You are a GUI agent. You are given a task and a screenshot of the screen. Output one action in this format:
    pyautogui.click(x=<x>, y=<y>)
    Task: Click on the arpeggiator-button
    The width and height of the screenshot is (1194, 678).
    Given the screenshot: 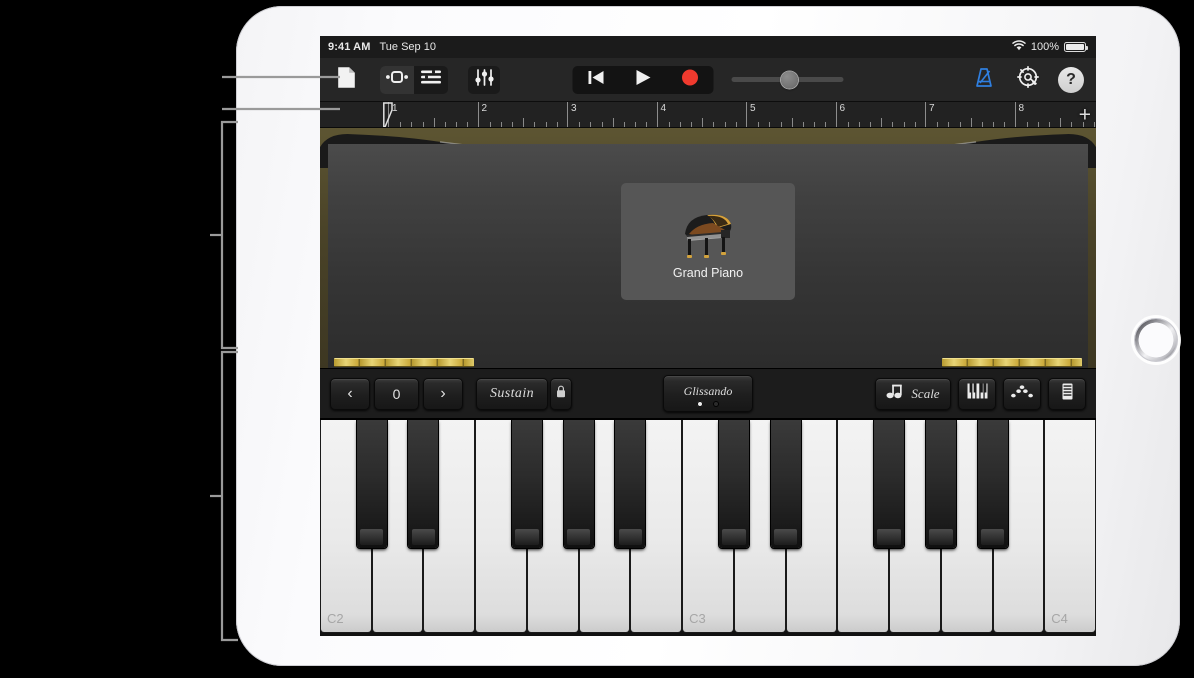 What is the action you would take?
    pyautogui.click(x=1022, y=393)
    